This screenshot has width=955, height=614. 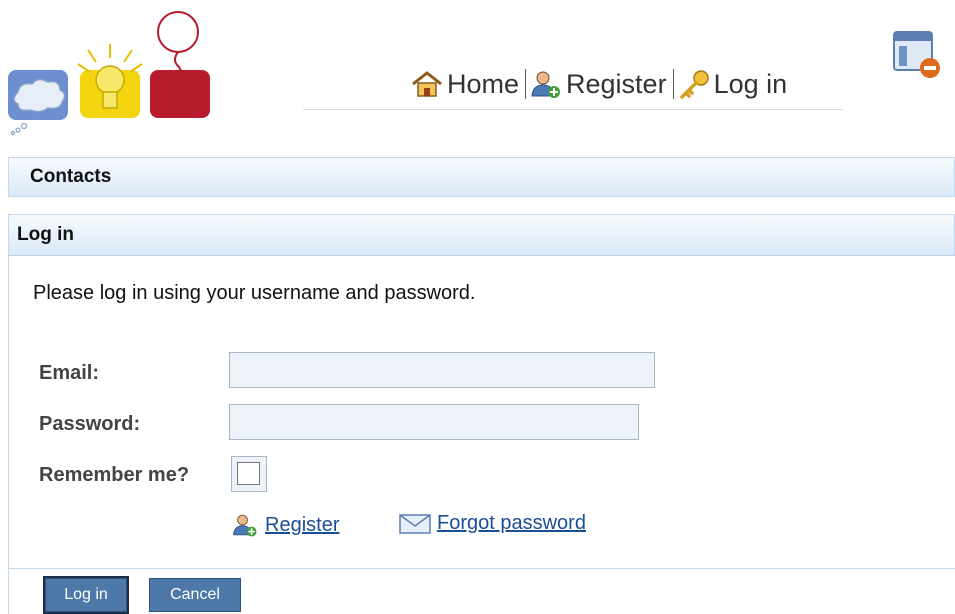 What do you see at coordinates (90, 424) in the screenshot?
I see `password-label: Password:` at bounding box center [90, 424].